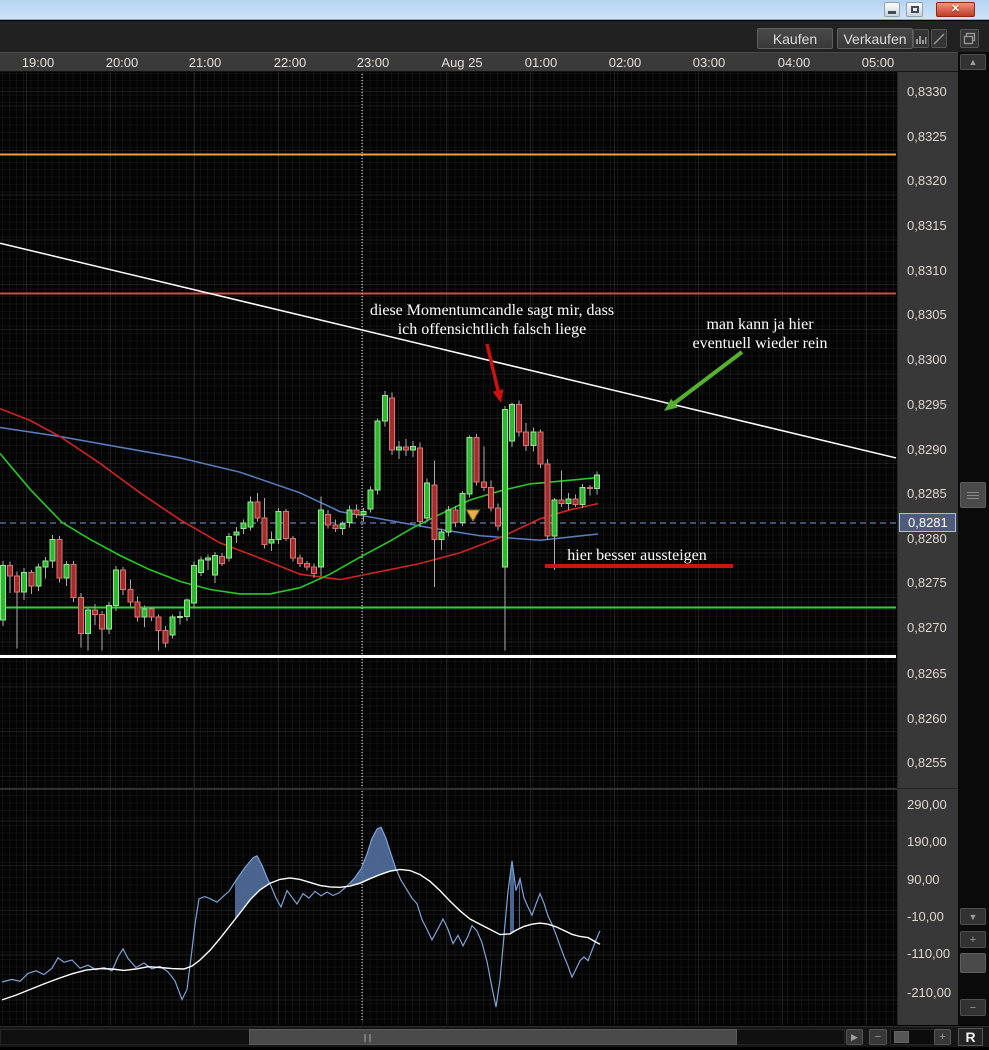  Describe the element at coordinates (927, 804) in the screenshot. I see `price-label: 290,00` at that location.